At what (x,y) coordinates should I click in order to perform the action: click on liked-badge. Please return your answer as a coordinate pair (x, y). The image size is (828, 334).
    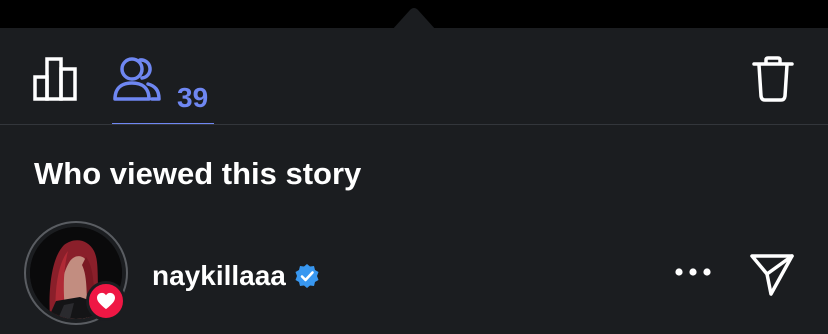
    Looking at the image, I should click on (106, 301).